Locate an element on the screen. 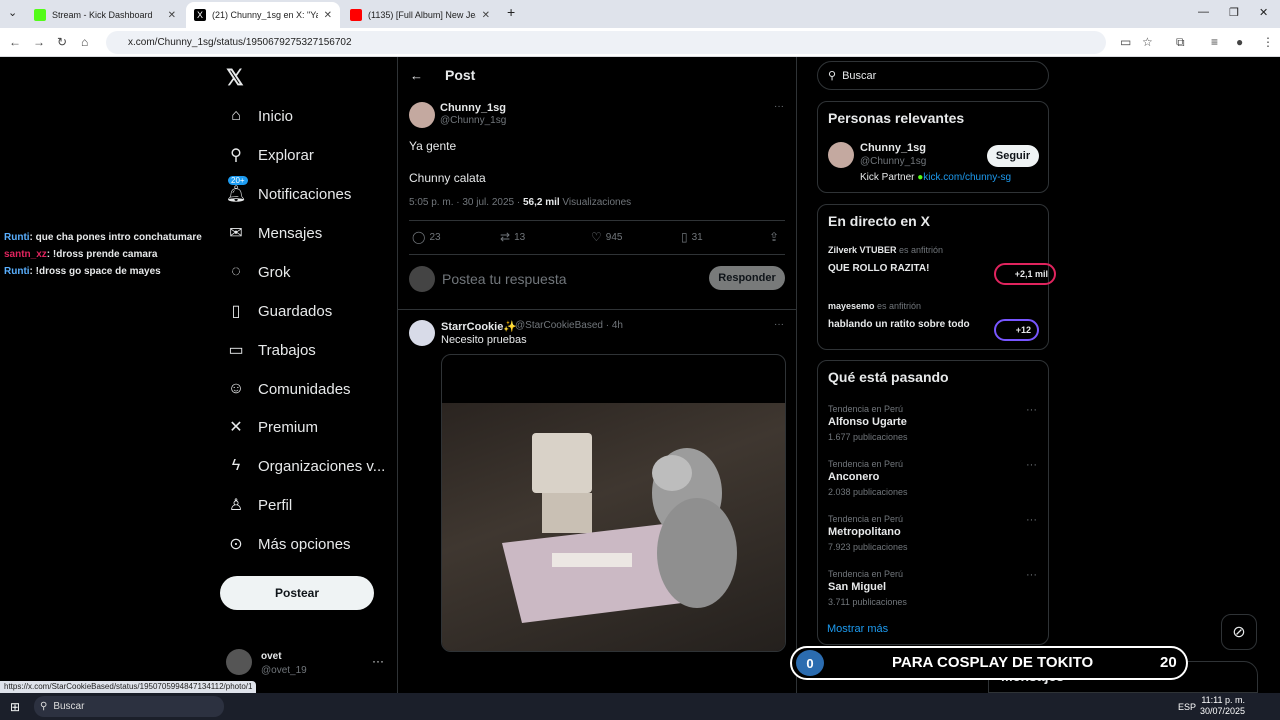 The height and width of the screenshot is (720, 1280). live-title: hablando un ratito sobre todo is located at coordinates (899, 324).